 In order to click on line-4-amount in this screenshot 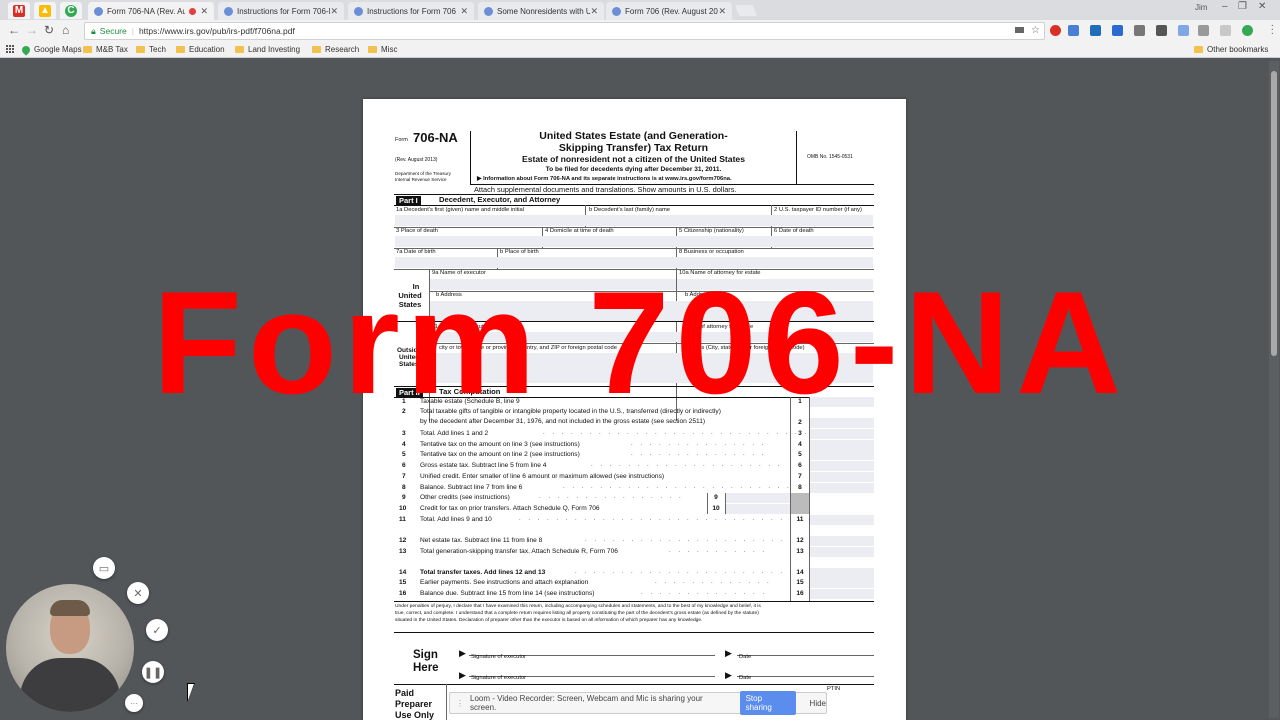, I will do `click(842, 445)`.